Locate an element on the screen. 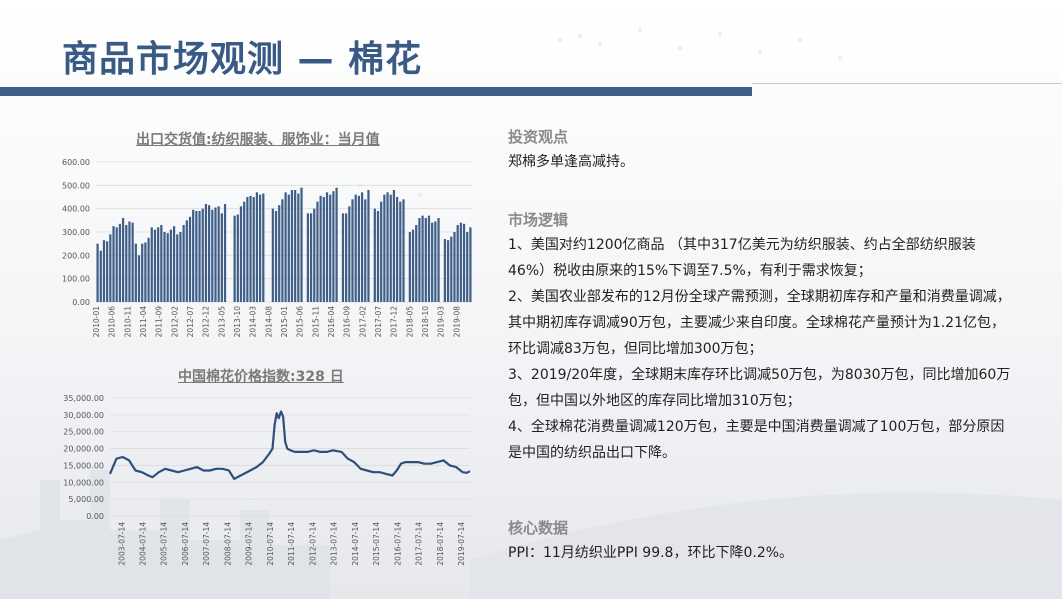  x-tick-label: 2017-02 is located at coordinates (362, 322).